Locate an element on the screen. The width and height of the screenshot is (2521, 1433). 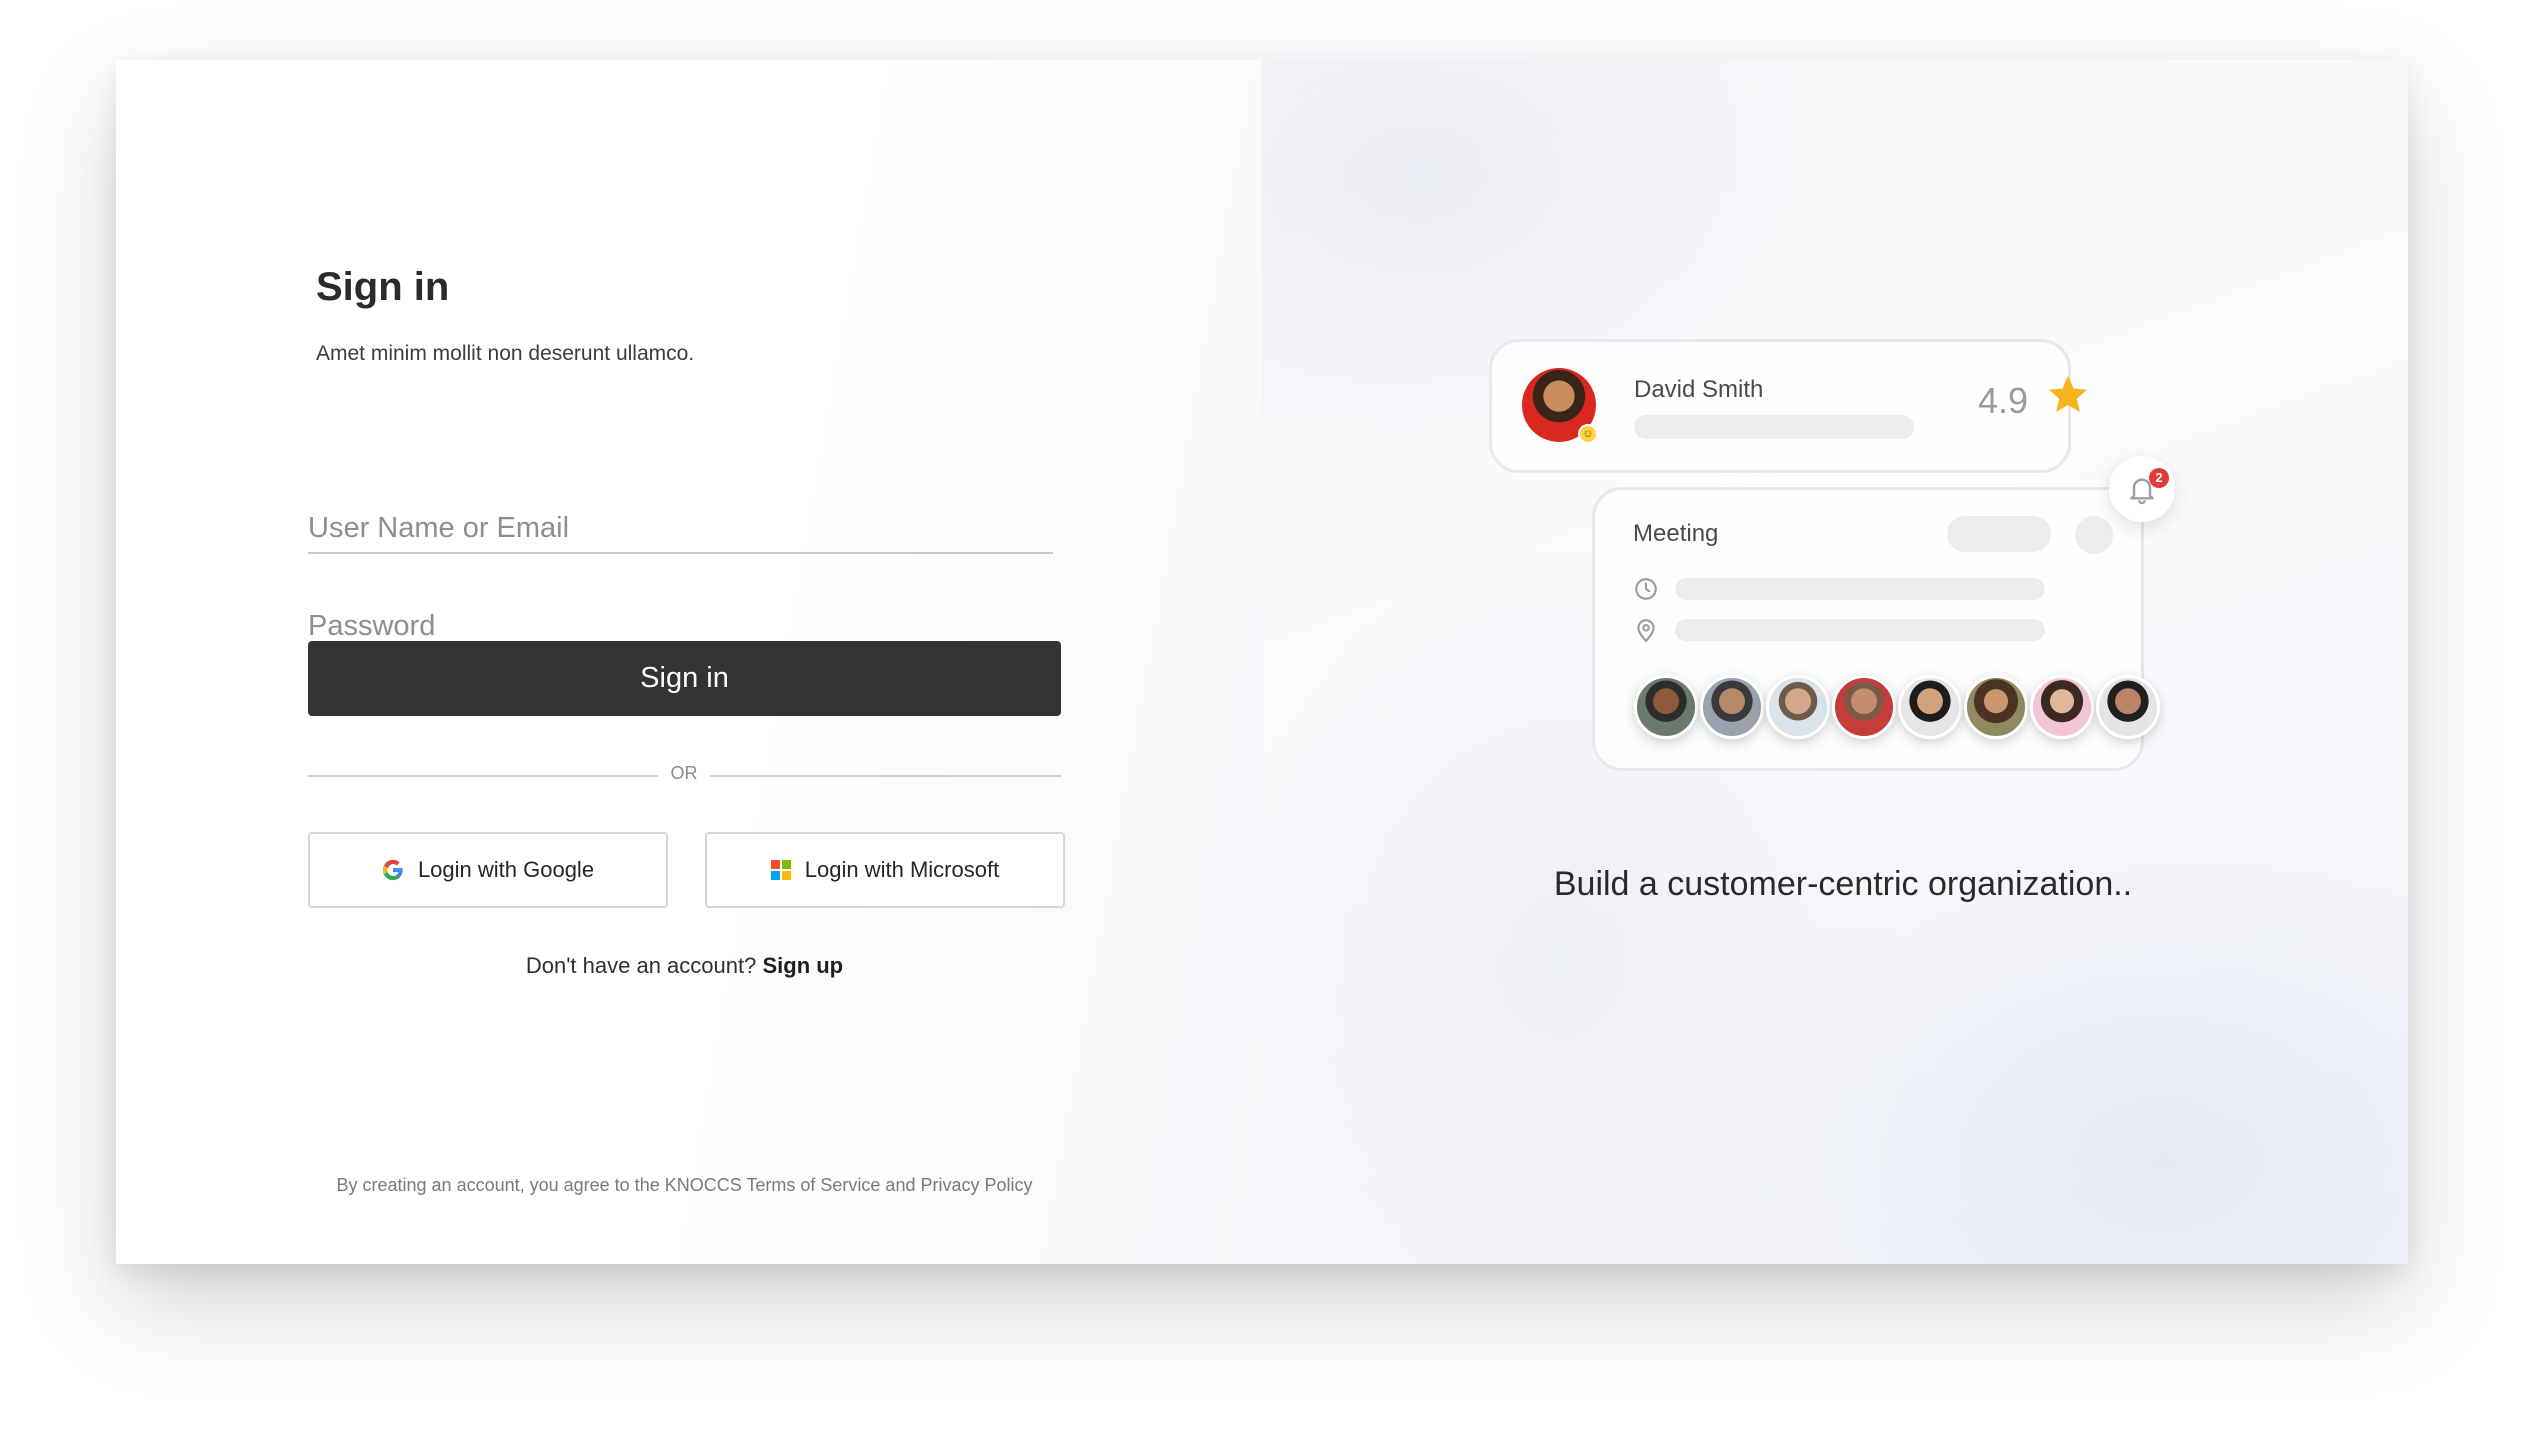
signin-button: Sign in is located at coordinates (684, 678).